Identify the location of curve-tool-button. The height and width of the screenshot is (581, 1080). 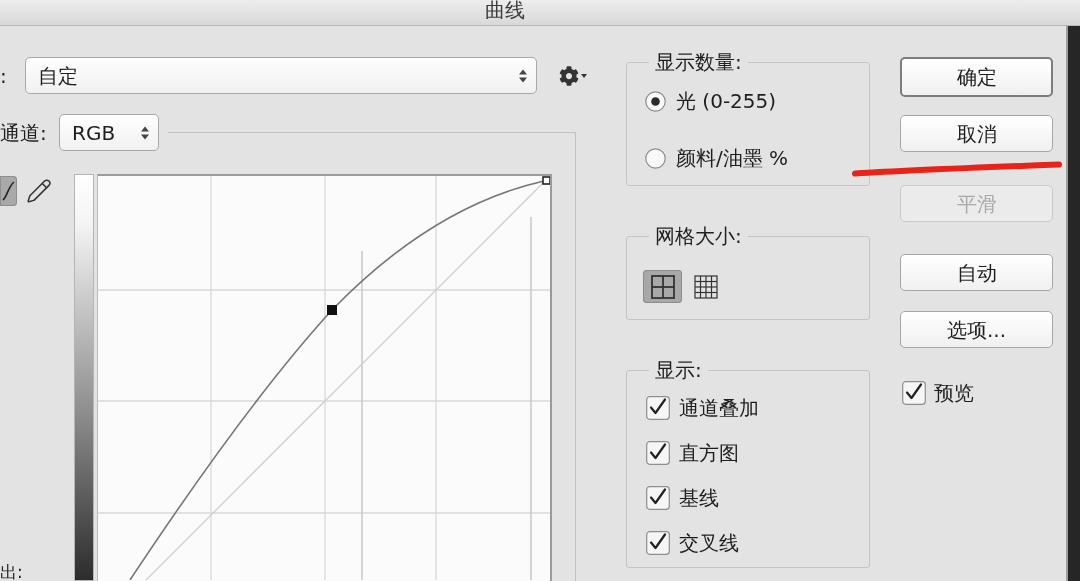
(8, 191).